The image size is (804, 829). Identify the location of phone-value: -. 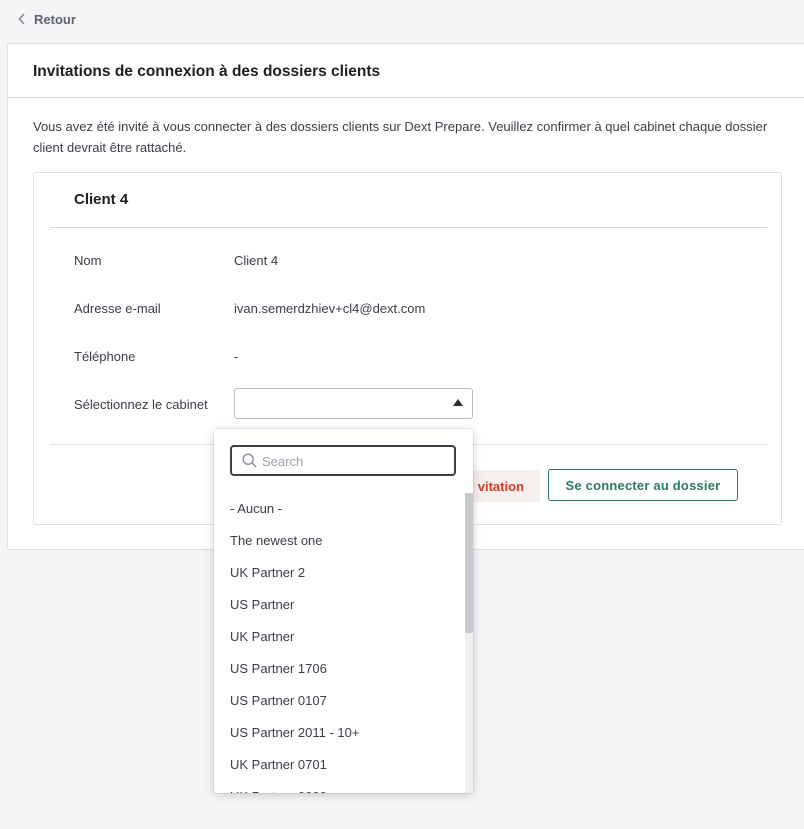
(236, 356).